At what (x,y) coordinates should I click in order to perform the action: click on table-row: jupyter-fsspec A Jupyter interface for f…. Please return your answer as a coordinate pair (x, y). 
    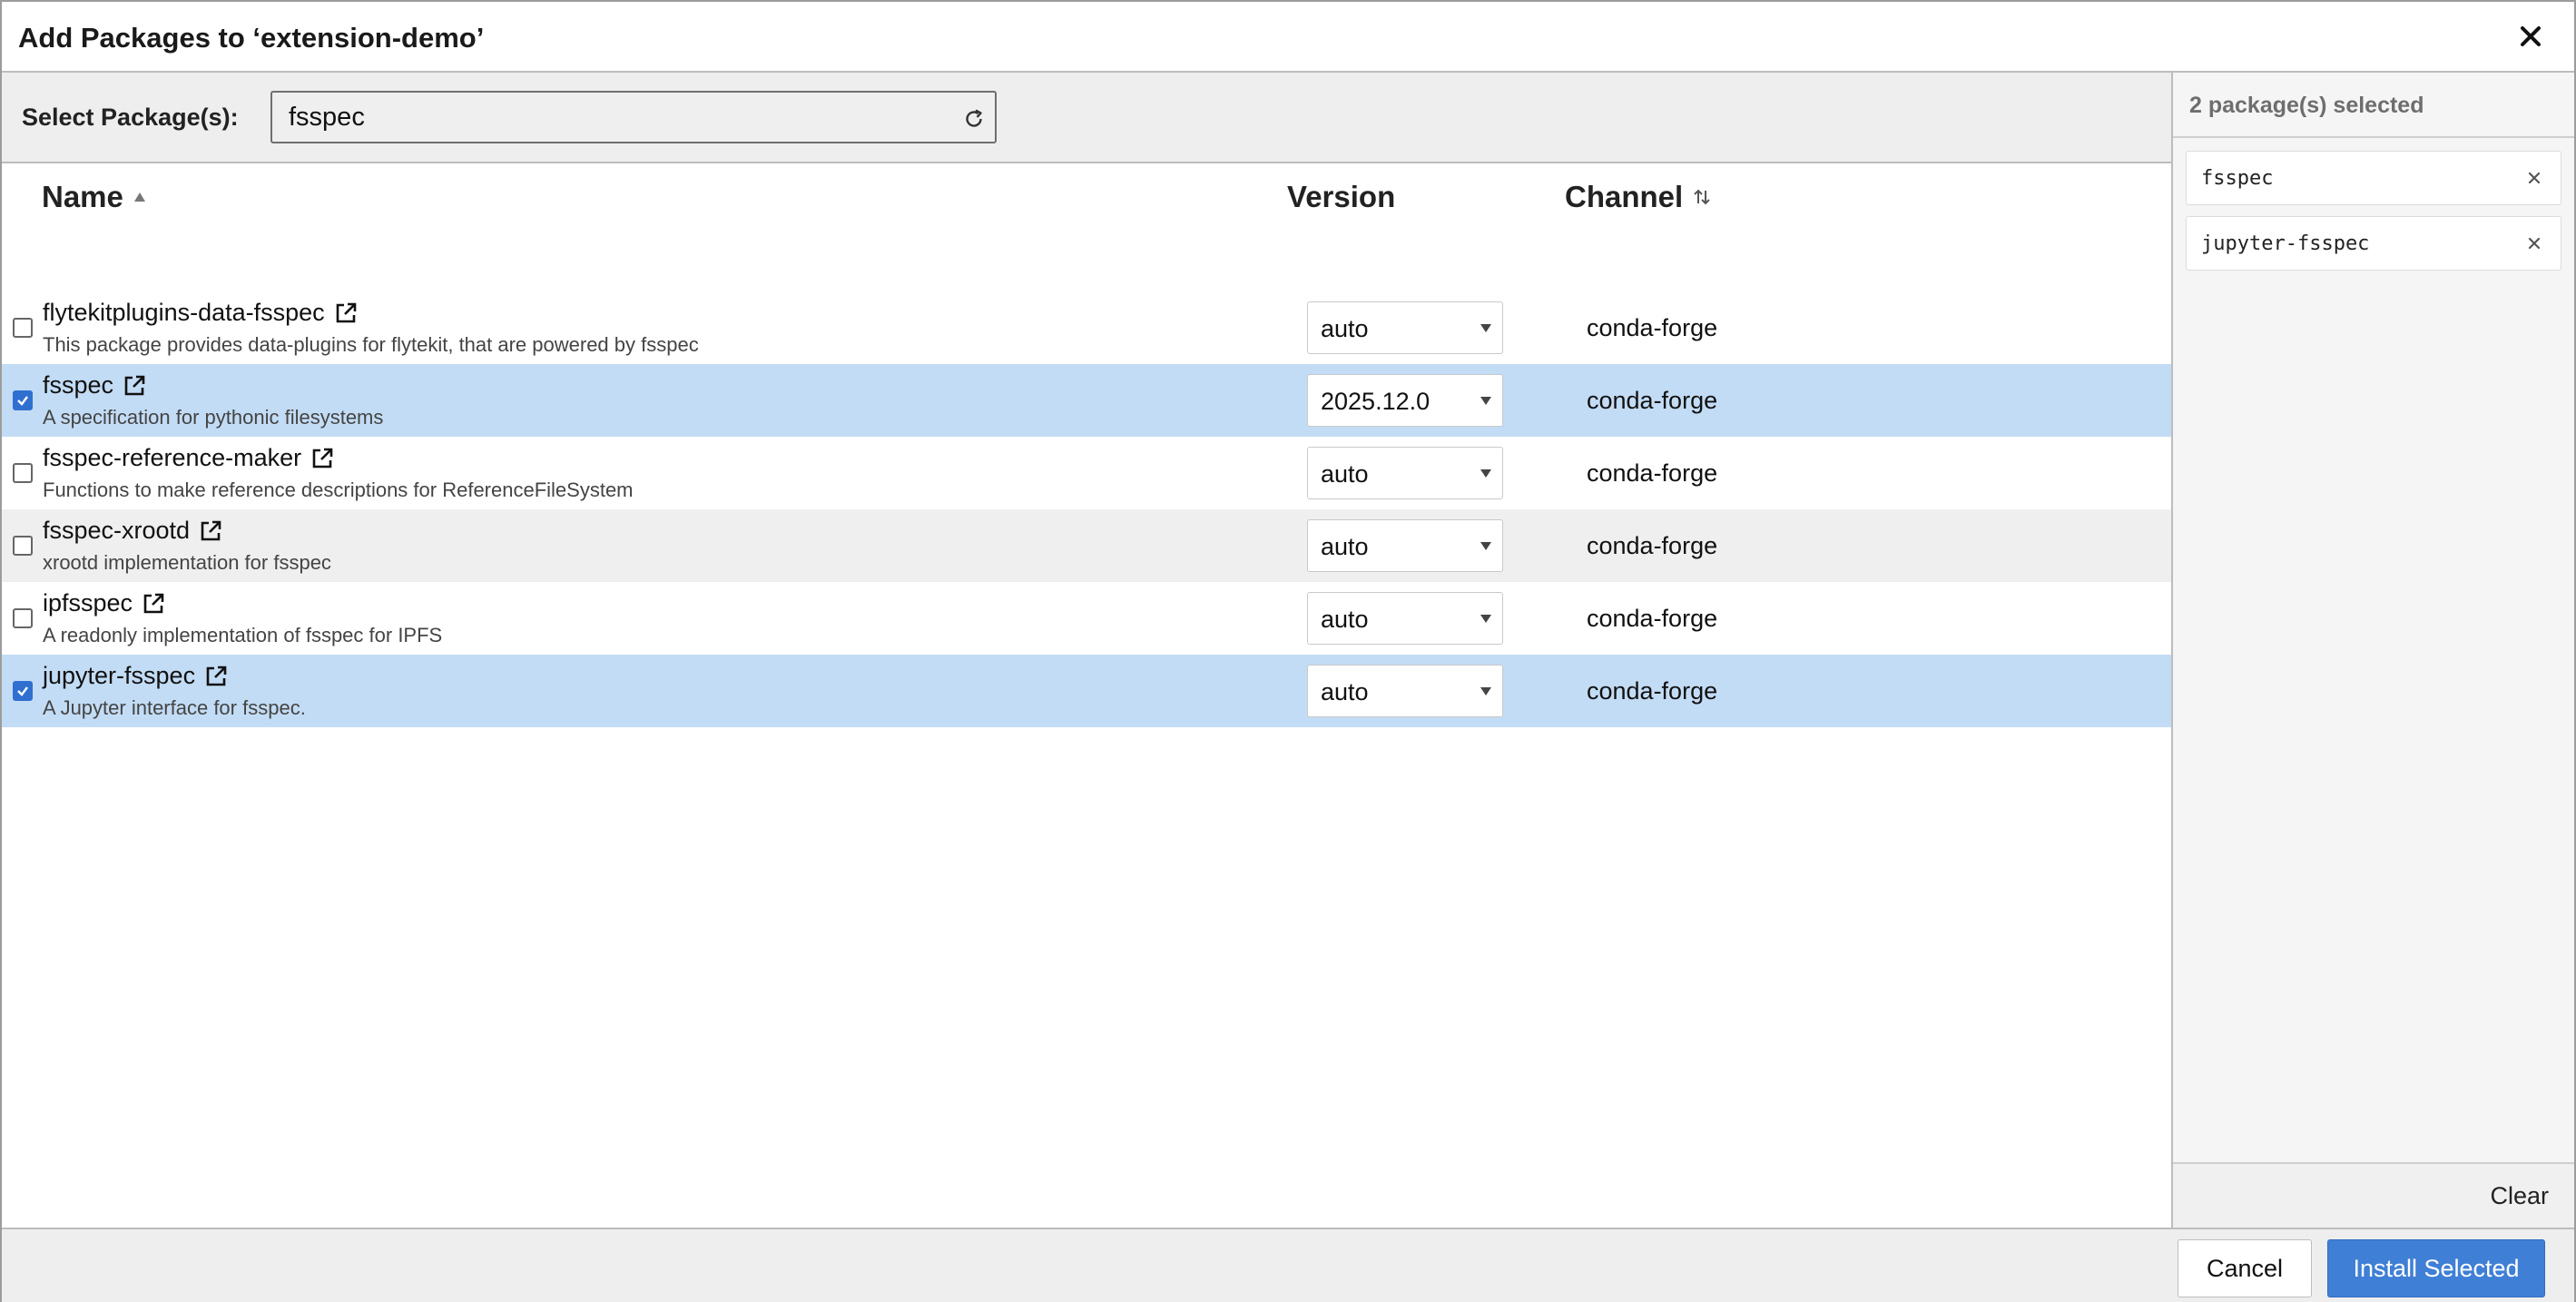
    Looking at the image, I should click on (1086, 691).